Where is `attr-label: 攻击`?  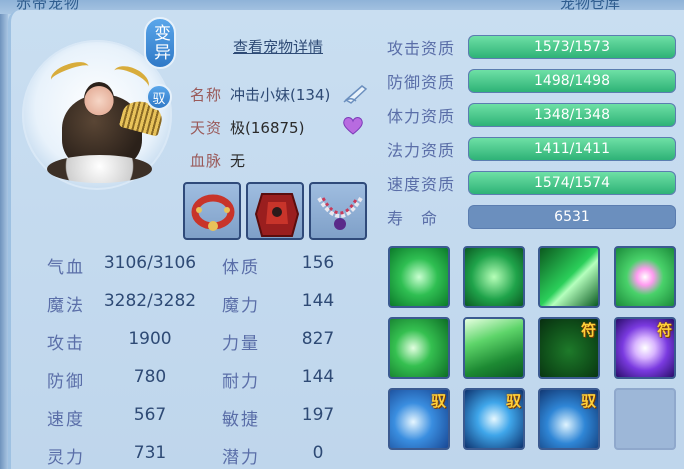
attr-label: 攻击 is located at coordinates (66, 344).